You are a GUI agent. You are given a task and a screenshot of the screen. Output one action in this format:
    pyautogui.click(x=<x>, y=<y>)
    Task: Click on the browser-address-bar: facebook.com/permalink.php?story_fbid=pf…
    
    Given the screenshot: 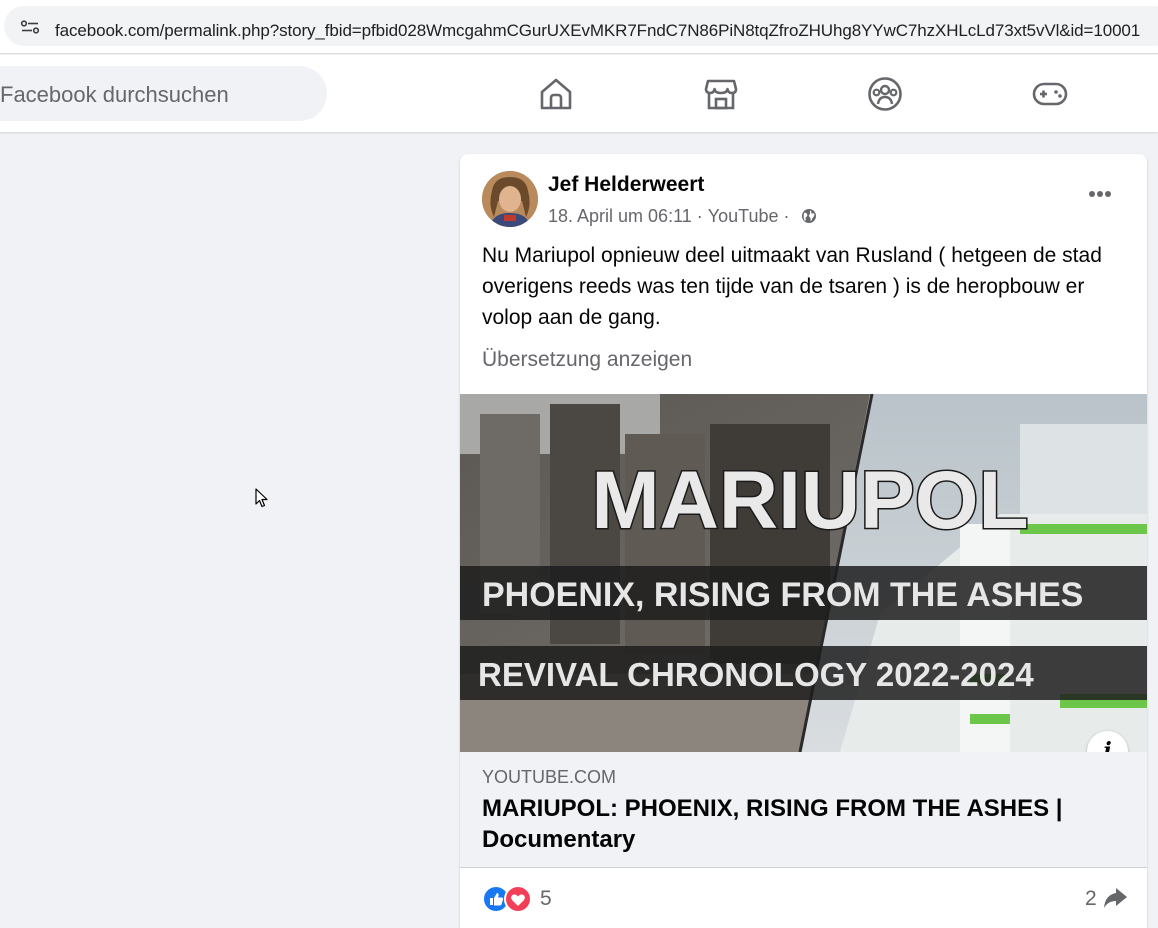 What is the action you would take?
    pyautogui.click(x=579, y=27)
    